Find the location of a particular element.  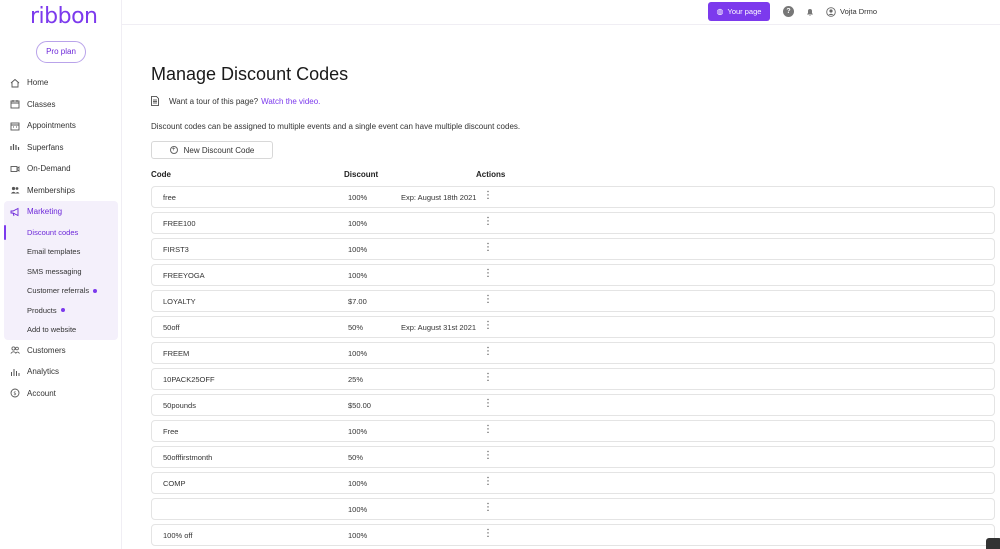

sidebar-item-analytics: Analytics is located at coordinates (61, 372).